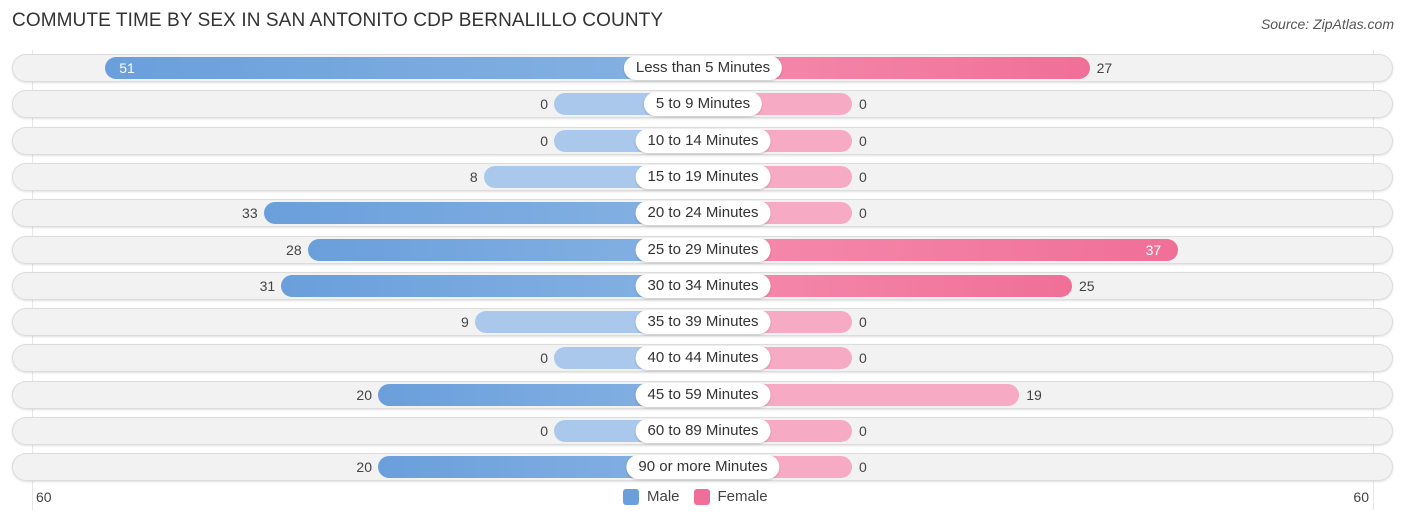  What do you see at coordinates (703, 467) in the screenshot?
I see `category-label: 90 or more Minutes` at bounding box center [703, 467].